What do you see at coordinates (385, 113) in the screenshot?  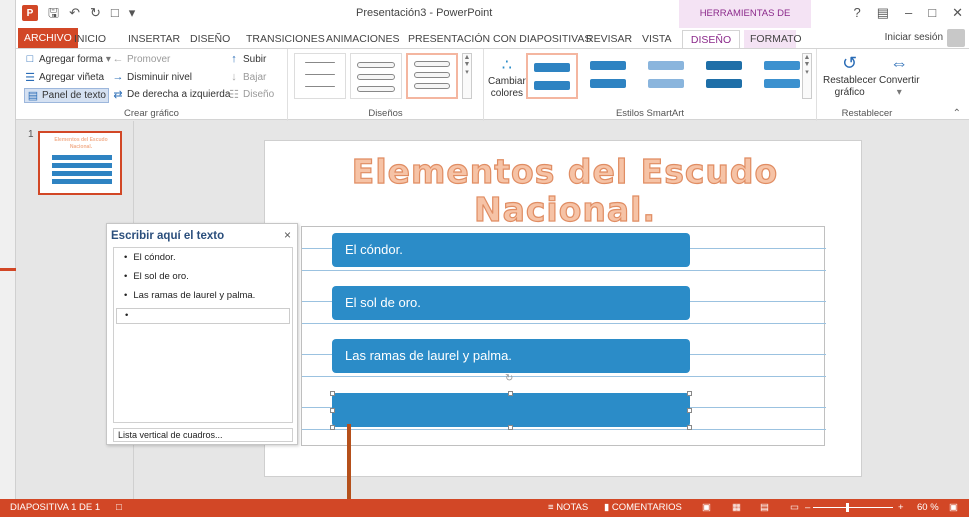 I see `group-label-disenos: Diseños` at bounding box center [385, 113].